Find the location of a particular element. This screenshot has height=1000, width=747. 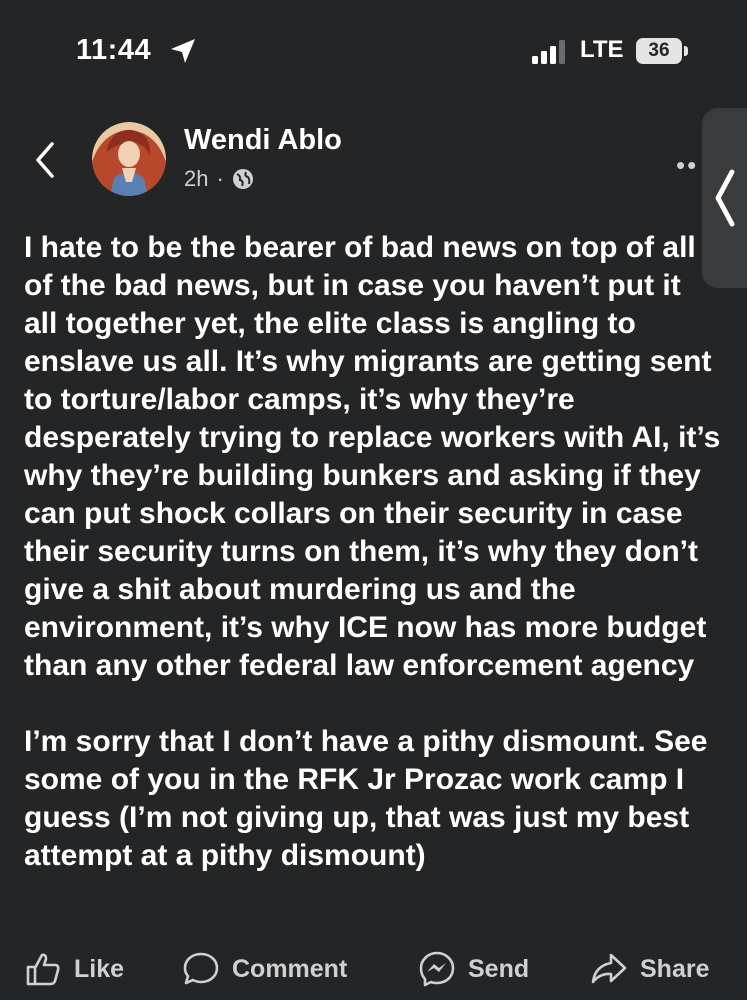

avatar is located at coordinates (129, 159).